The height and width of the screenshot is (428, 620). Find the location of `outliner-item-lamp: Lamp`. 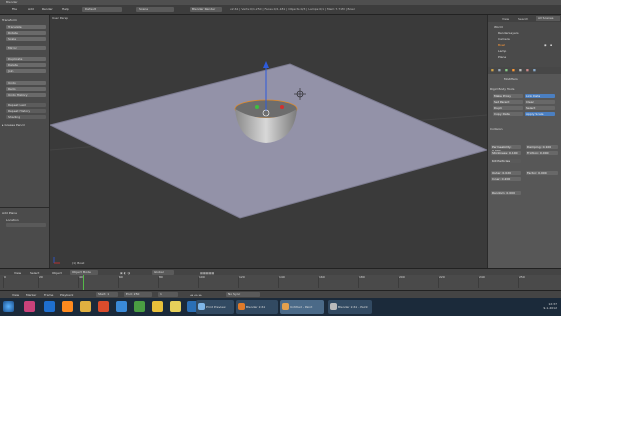

outliner-item-lamp: Lamp is located at coordinates (502, 51).